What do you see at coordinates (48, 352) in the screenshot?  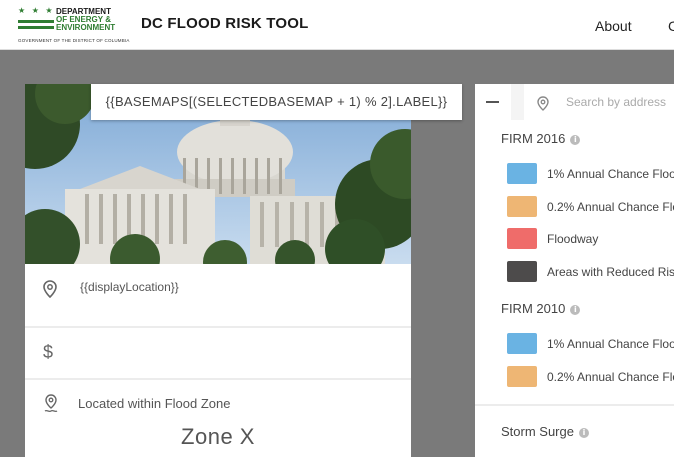 I see `dollar-icon: $` at bounding box center [48, 352].